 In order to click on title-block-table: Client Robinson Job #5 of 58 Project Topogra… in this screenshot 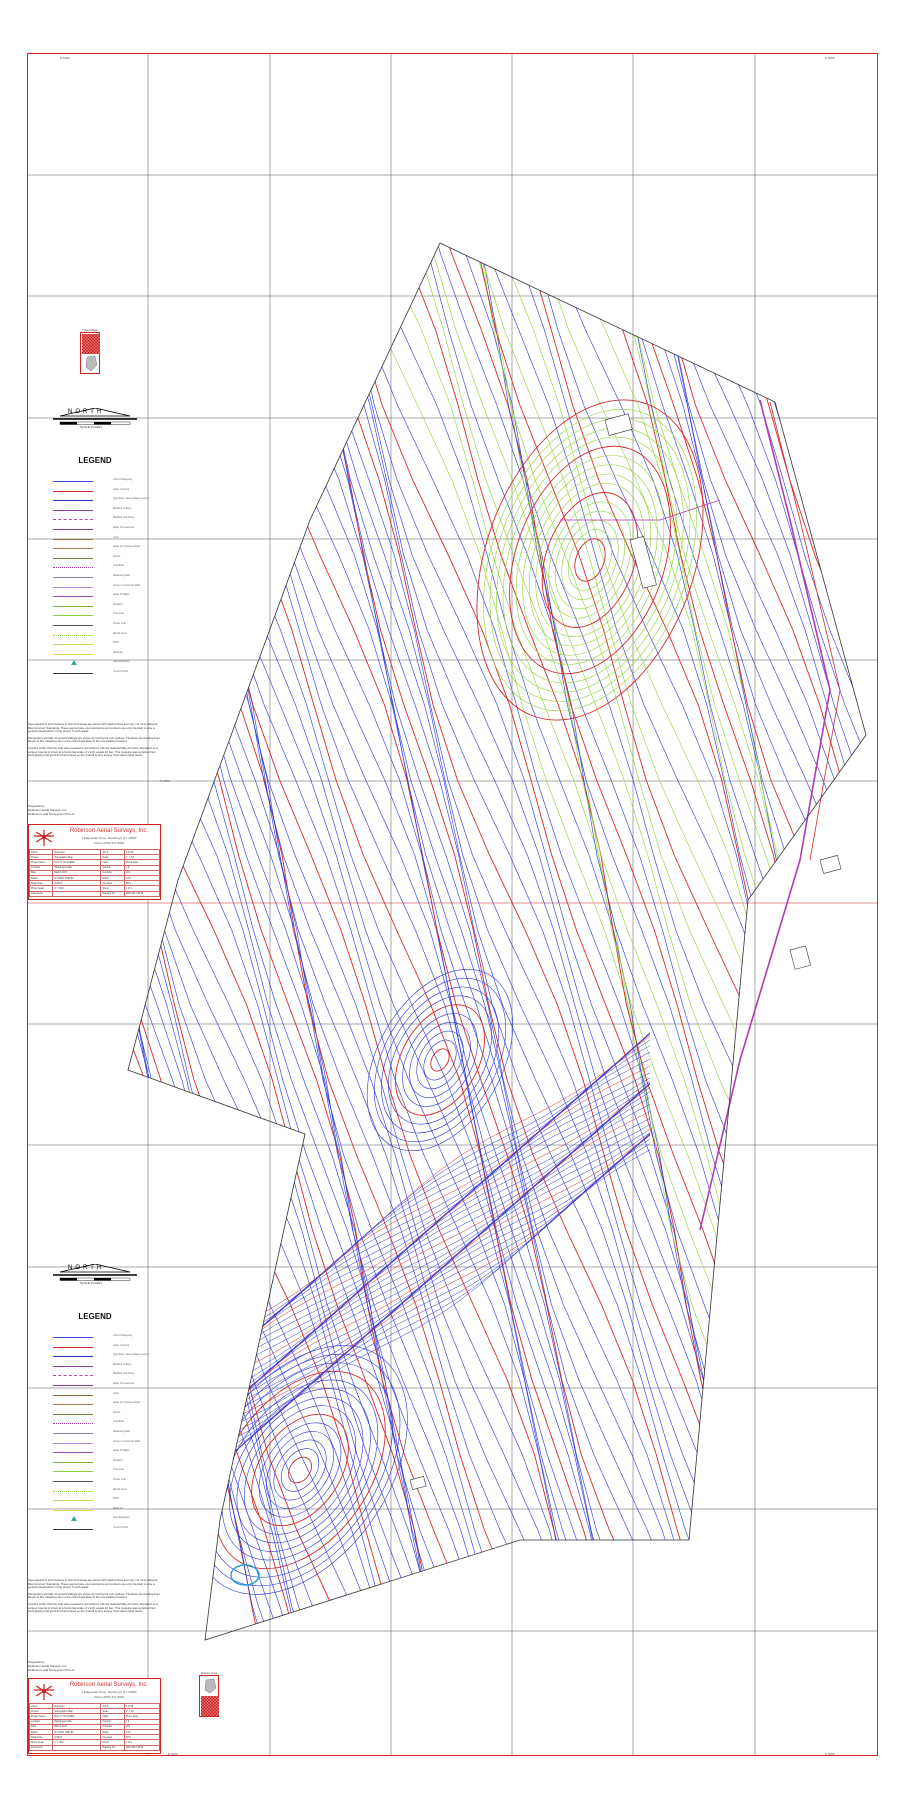, I will do `click(94, 1726)`.